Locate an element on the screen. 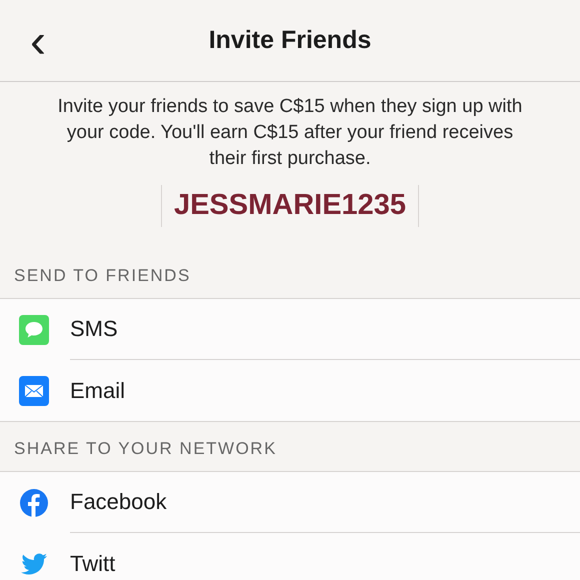 Image resolution: width=580 pixels, height=580 pixels. facebook-icon is located at coordinates (34, 503).